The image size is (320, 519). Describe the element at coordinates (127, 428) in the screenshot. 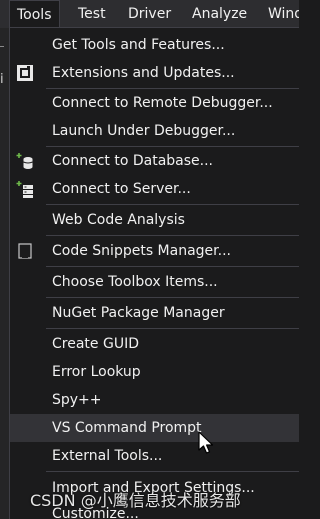

I see `menu-item-label: VS Command Prompt` at that location.